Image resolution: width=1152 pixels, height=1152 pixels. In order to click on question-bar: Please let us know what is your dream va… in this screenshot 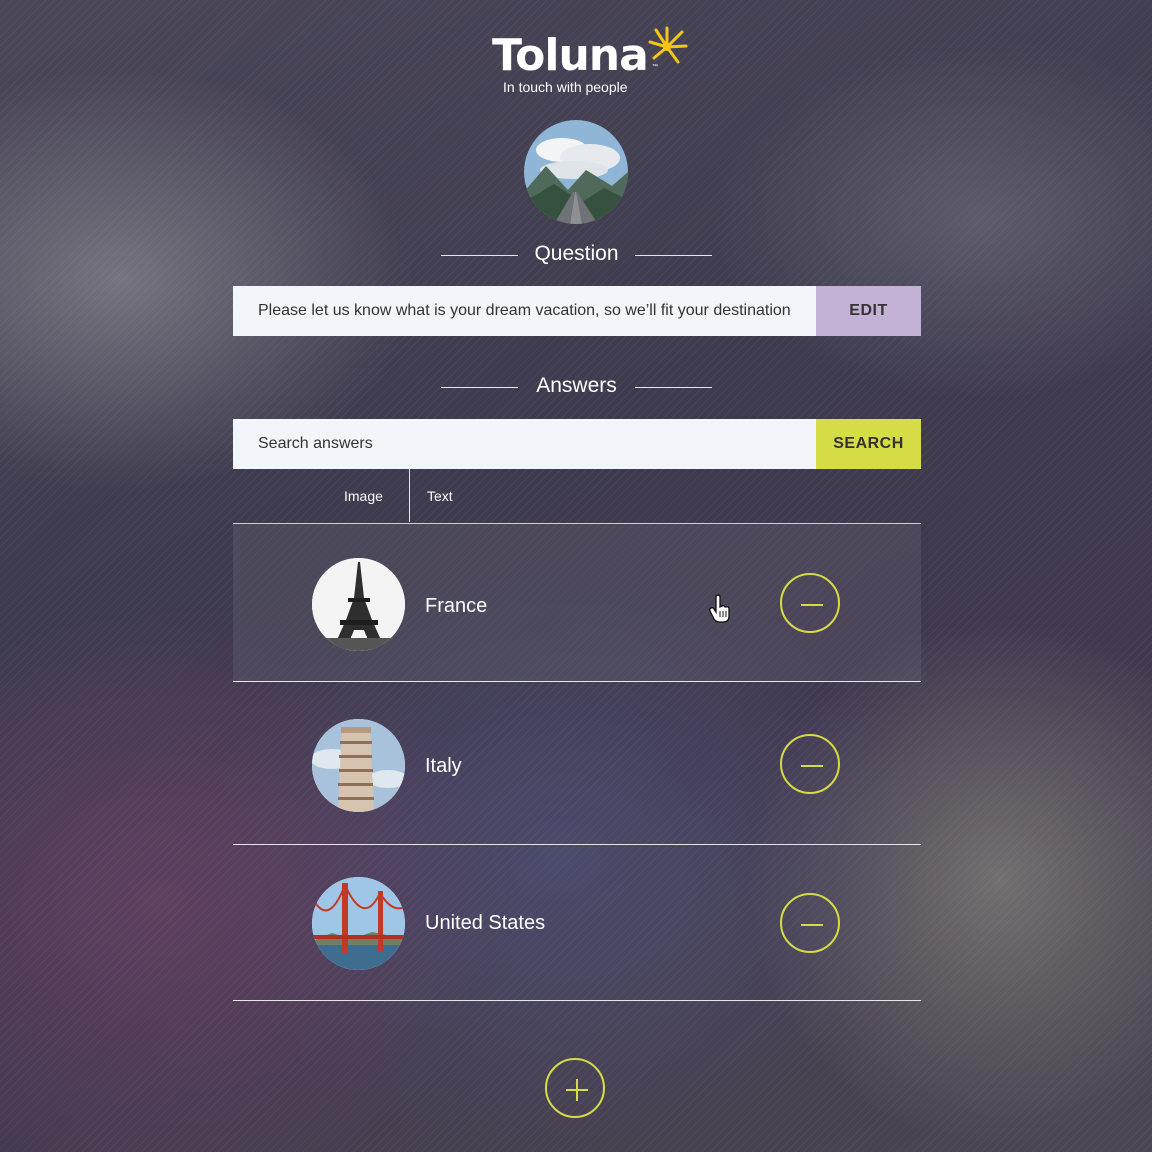, I will do `click(577, 311)`.